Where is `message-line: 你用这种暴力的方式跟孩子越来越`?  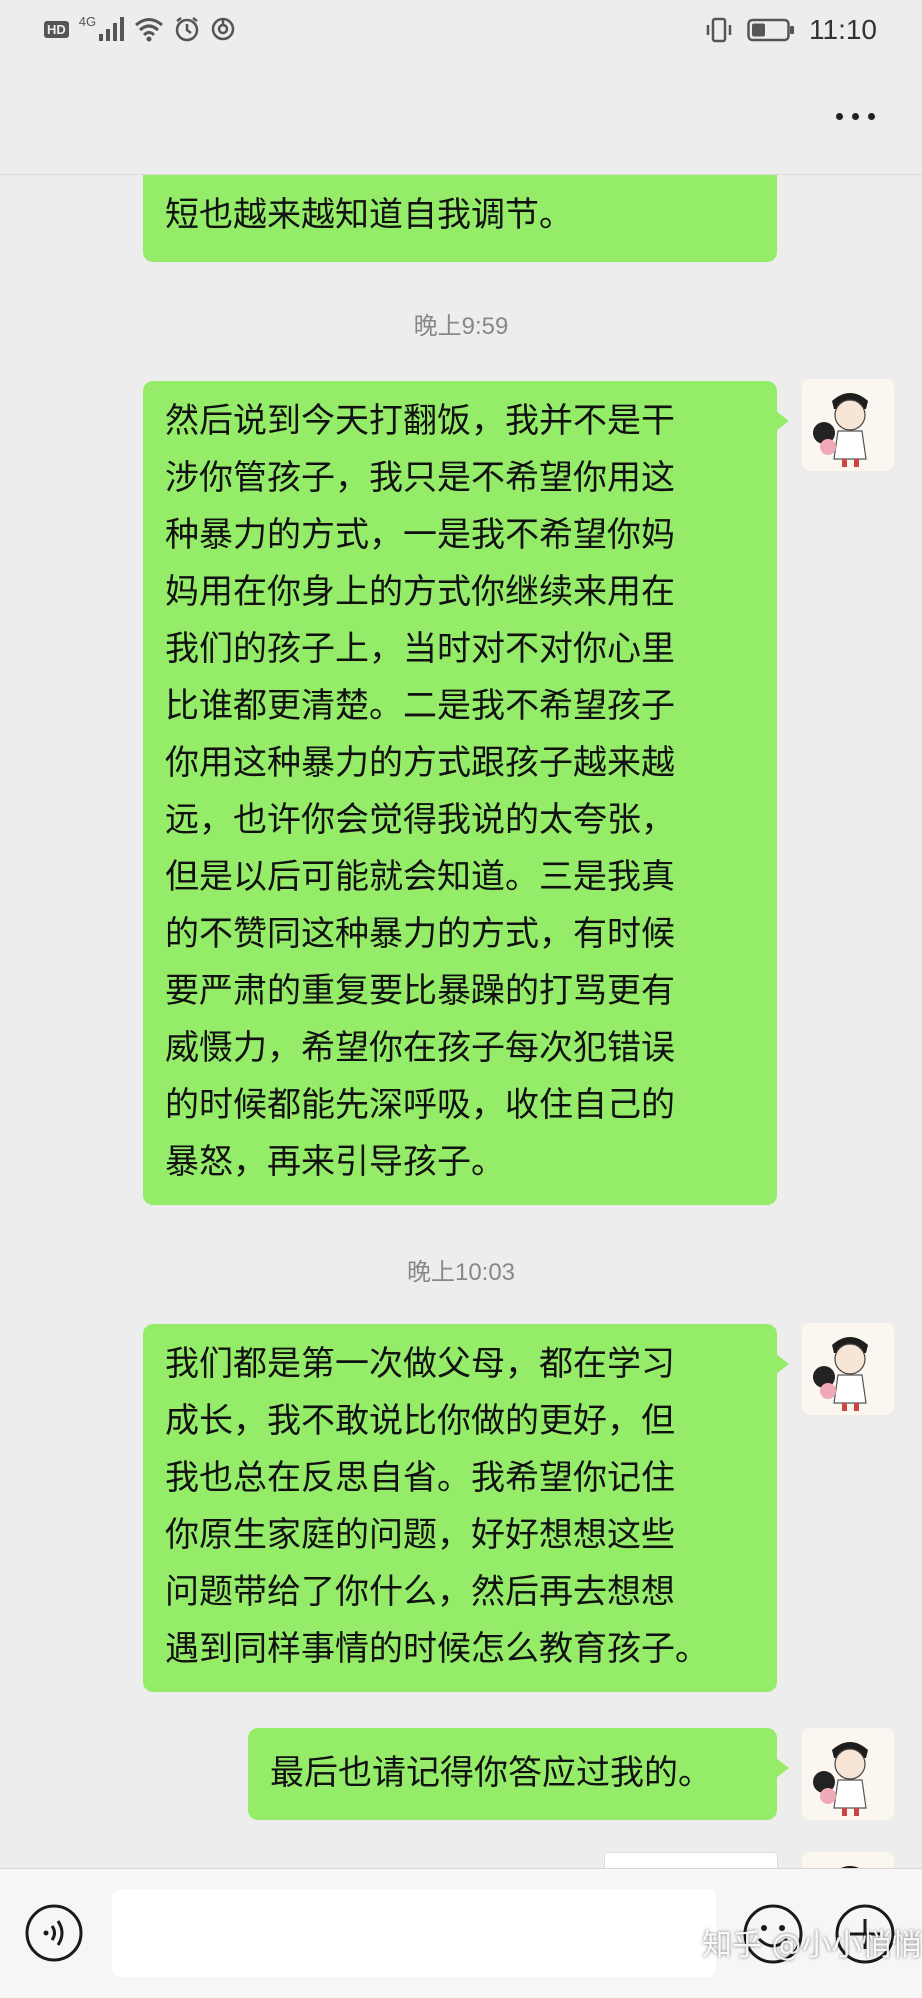 message-line: 你用这种暴力的方式跟孩子越来越 is located at coordinates (420, 763).